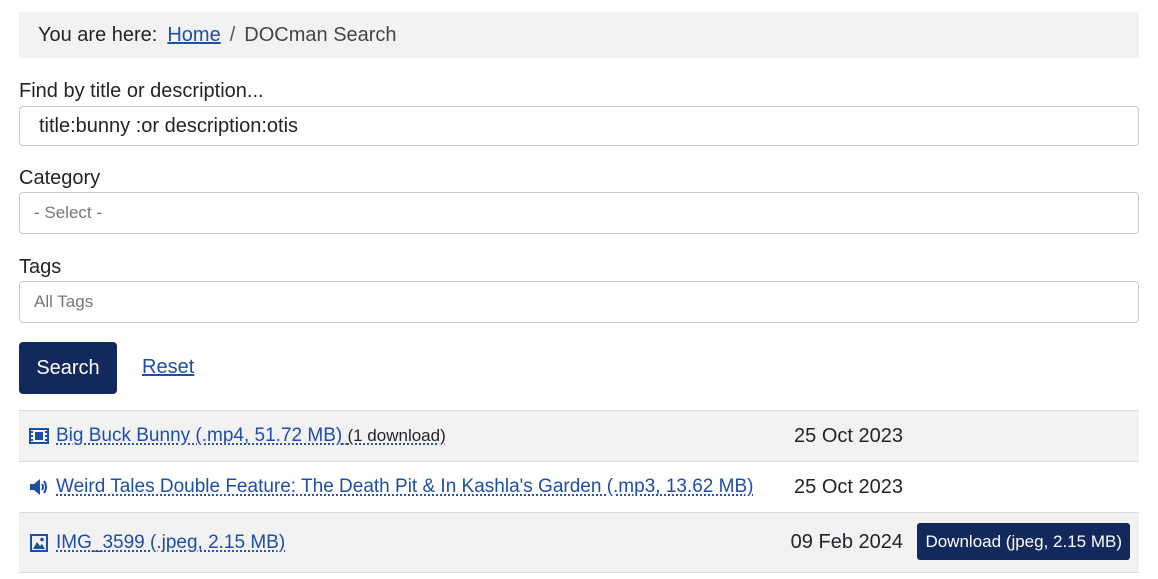  What do you see at coordinates (39, 487) in the screenshot?
I see `audio-icon` at bounding box center [39, 487].